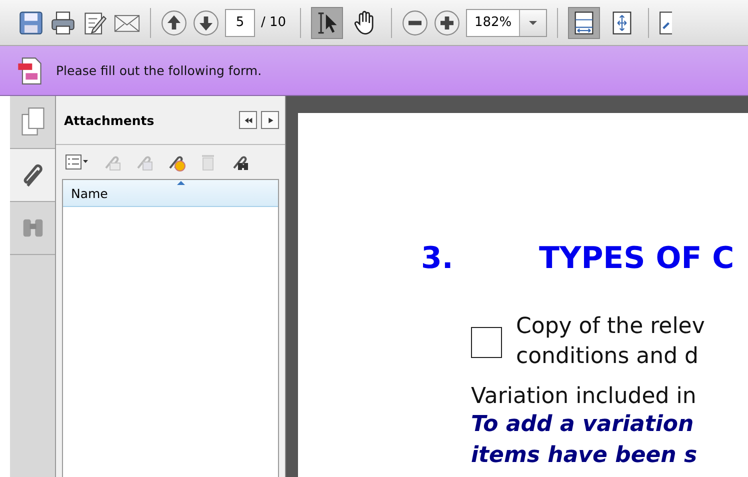  Describe the element at coordinates (31, 23) in the screenshot. I see `save-icon` at that location.